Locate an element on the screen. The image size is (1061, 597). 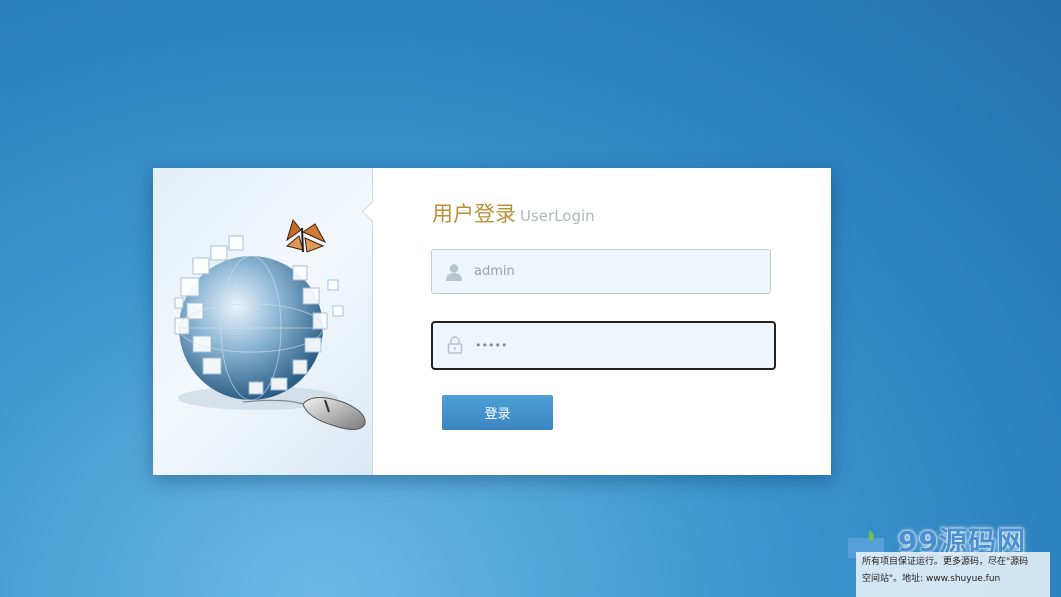
illustration-panel is located at coordinates (263, 321).